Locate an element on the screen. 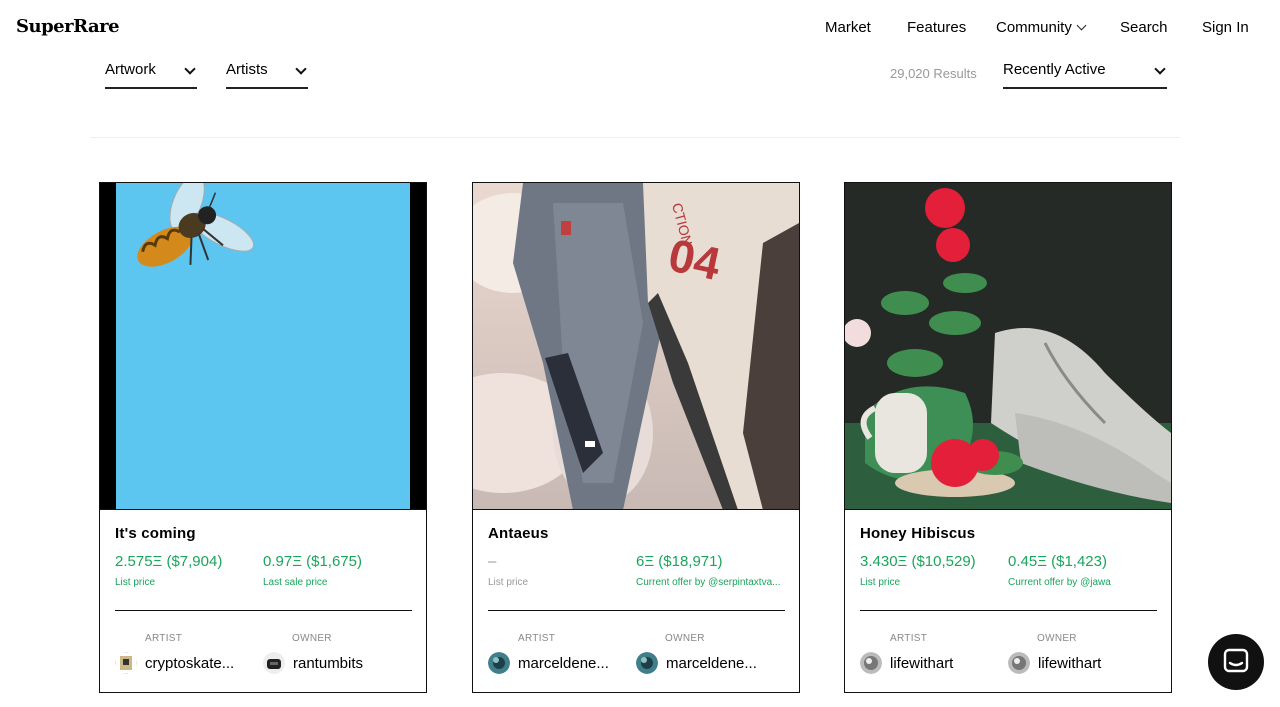 The image size is (1280, 707). owner-username: rantumbits is located at coordinates (328, 663).